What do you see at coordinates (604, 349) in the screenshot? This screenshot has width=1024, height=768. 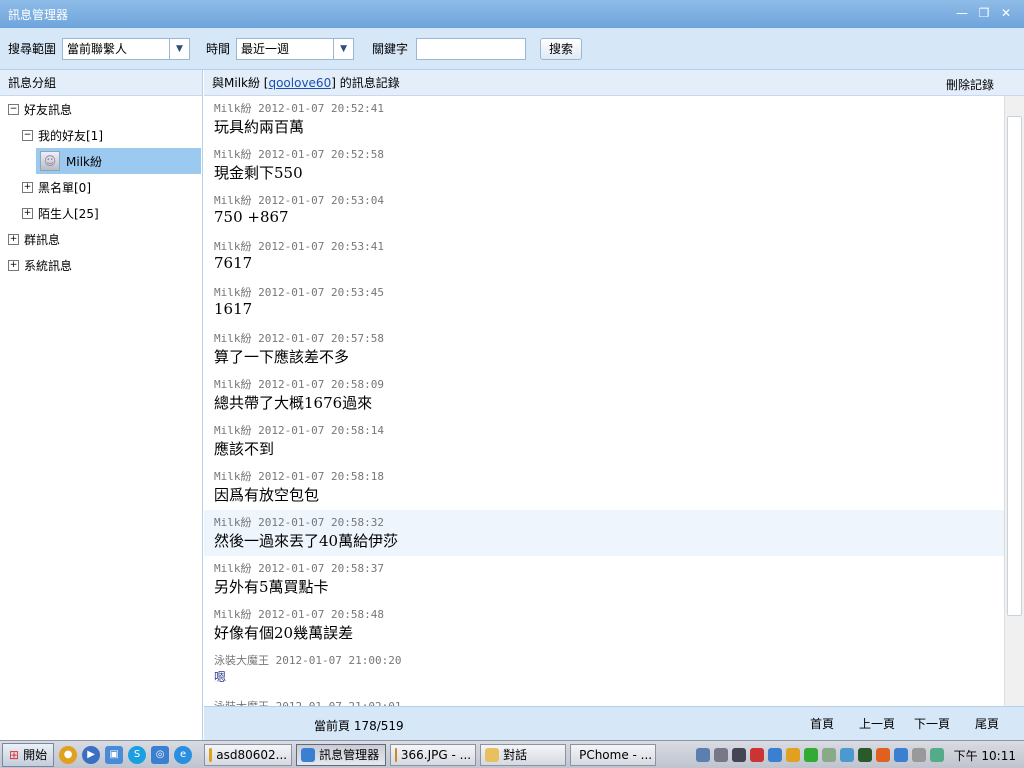 I see `message-item: Milk紛 2012-01-07 20:57:58 算了一下應該差不多` at bounding box center [604, 349].